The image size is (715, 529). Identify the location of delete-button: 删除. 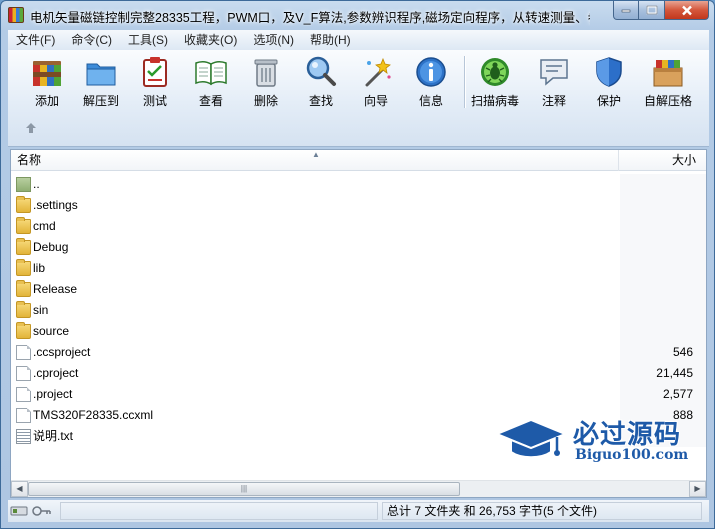
(266, 83).